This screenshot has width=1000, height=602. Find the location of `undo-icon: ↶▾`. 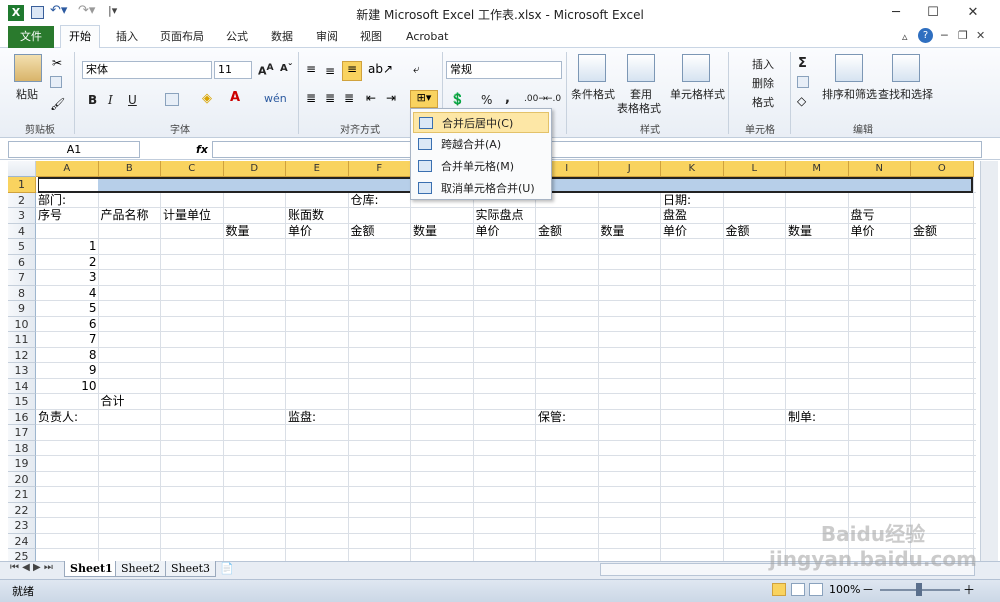

undo-icon: ↶▾ is located at coordinates (58, 10).